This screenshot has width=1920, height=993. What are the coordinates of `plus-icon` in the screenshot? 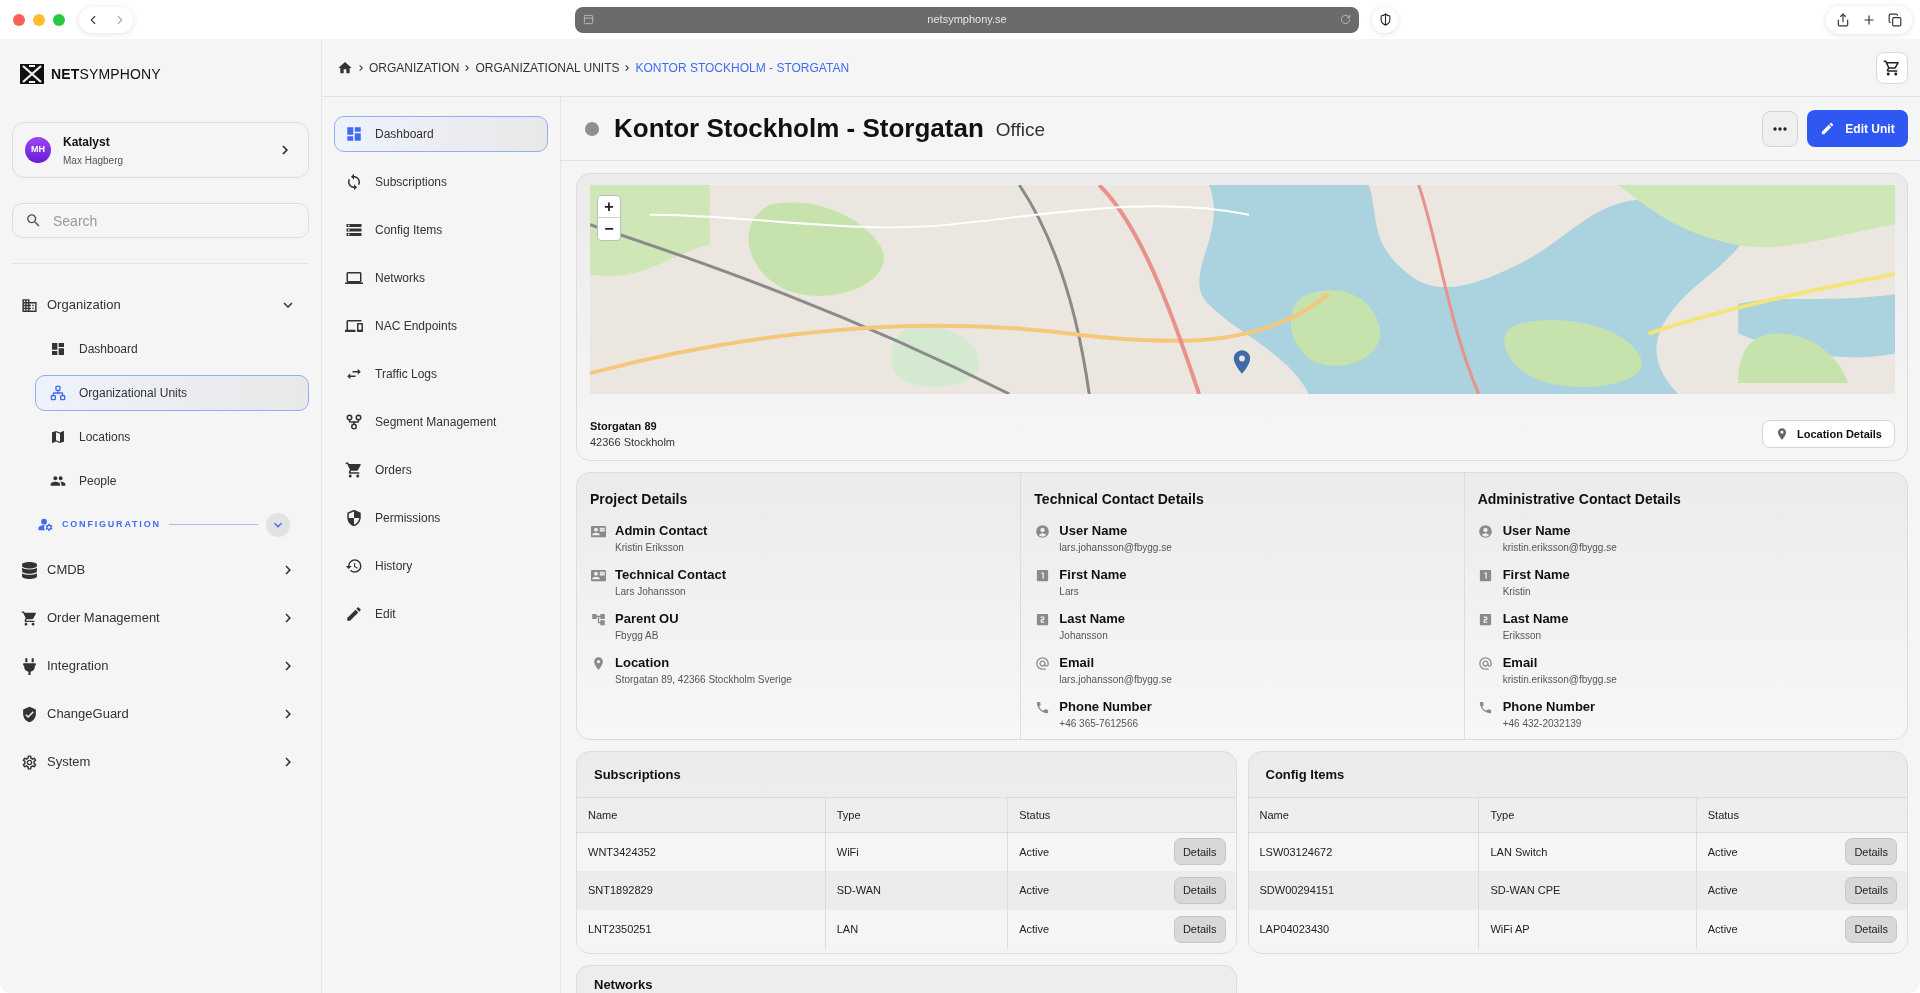 It's located at (1869, 19).